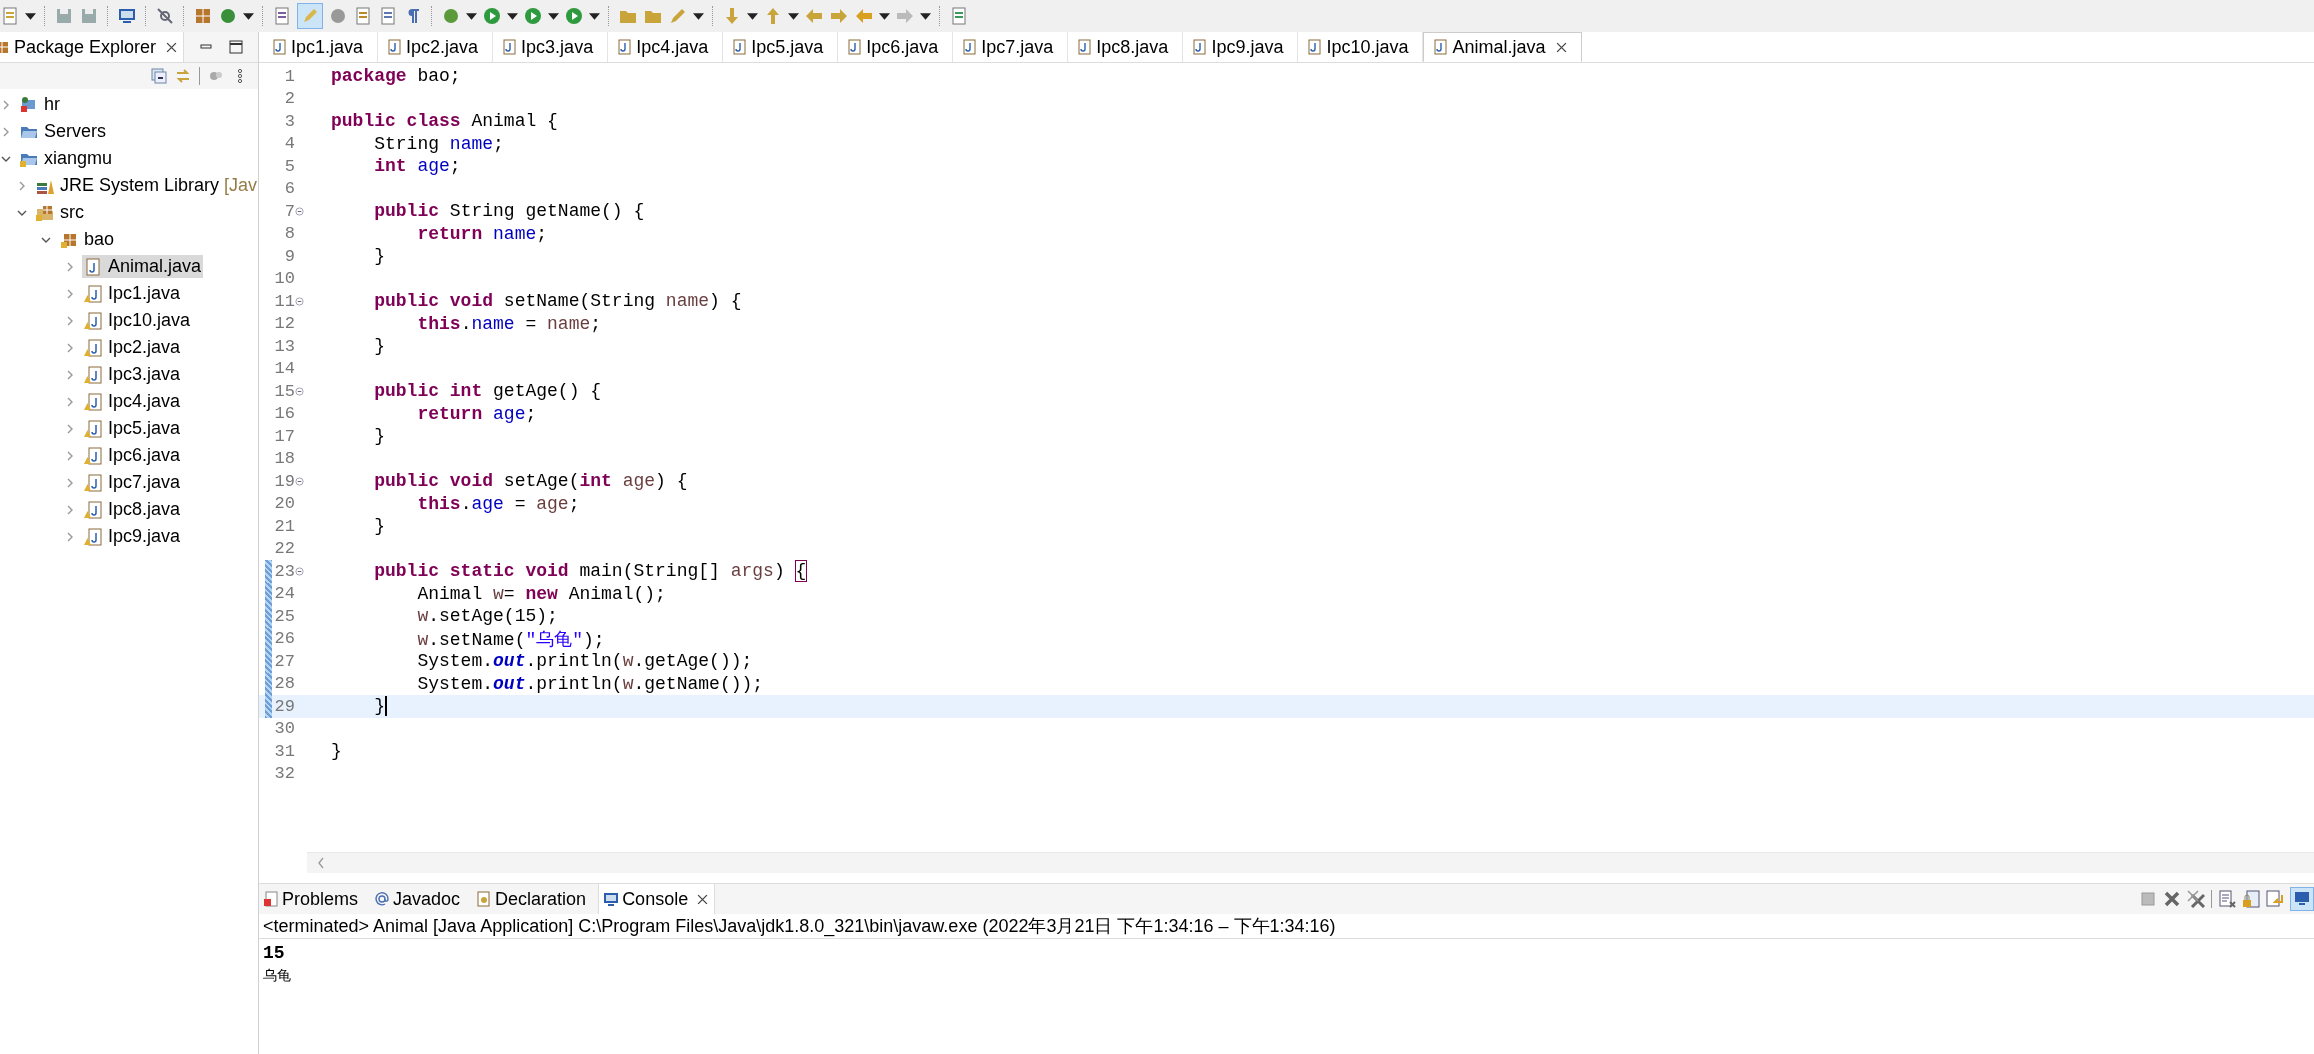 The height and width of the screenshot is (1054, 2314). What do you see at coordinates (2227, 899) in the screenshot?
I see `clear-console-icon` at bounding box center [2227, 899].